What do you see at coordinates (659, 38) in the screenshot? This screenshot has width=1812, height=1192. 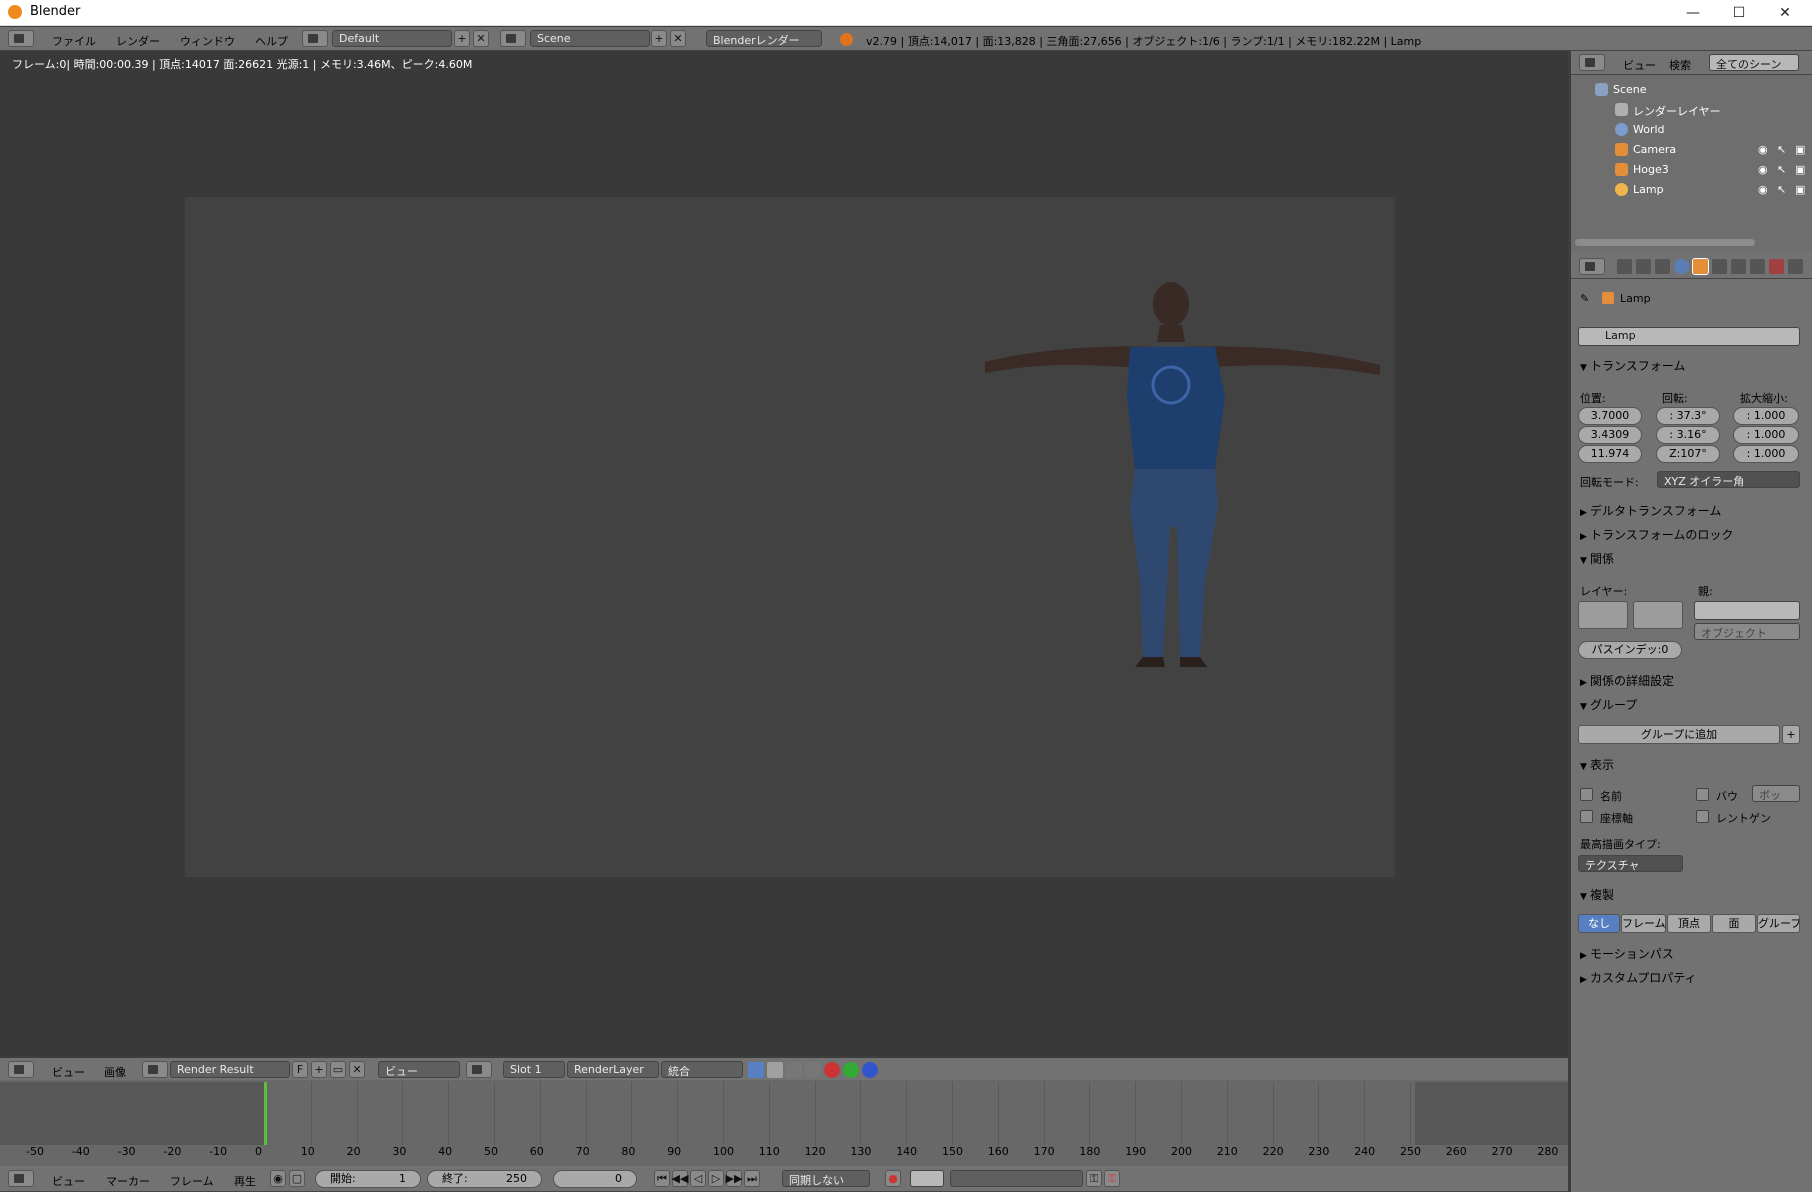 I see `add-scene-button: +` at bounding box center [659, 38].